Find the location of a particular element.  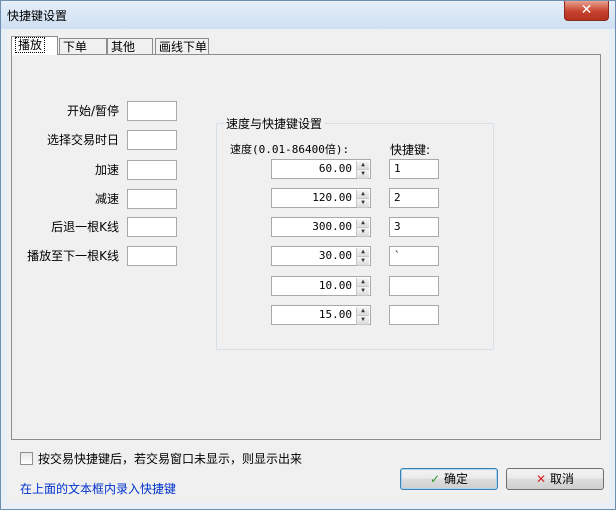

speed-shortcut-group-title: 速度与快捷键设置 is located at coordinates (274, 123).